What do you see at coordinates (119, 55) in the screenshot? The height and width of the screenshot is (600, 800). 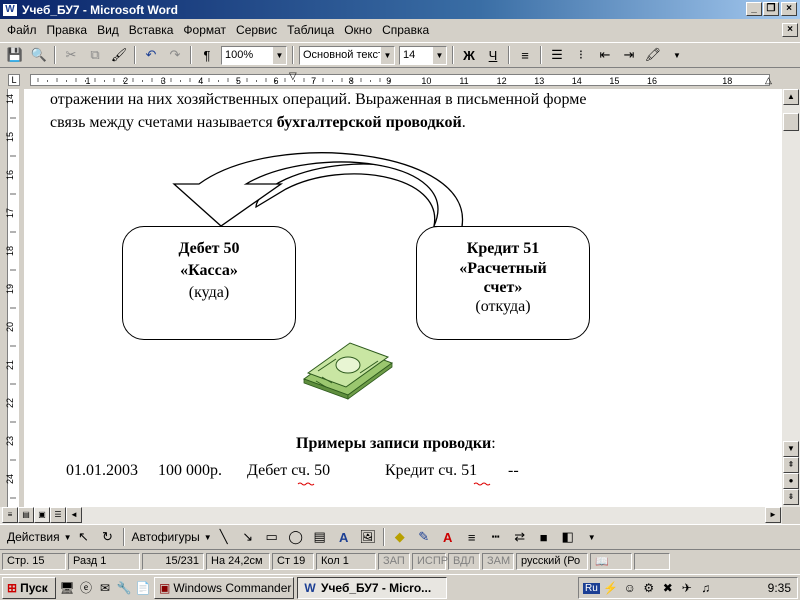 I see `format-painter-icon: 🖌` at bounding box center [119, 55].